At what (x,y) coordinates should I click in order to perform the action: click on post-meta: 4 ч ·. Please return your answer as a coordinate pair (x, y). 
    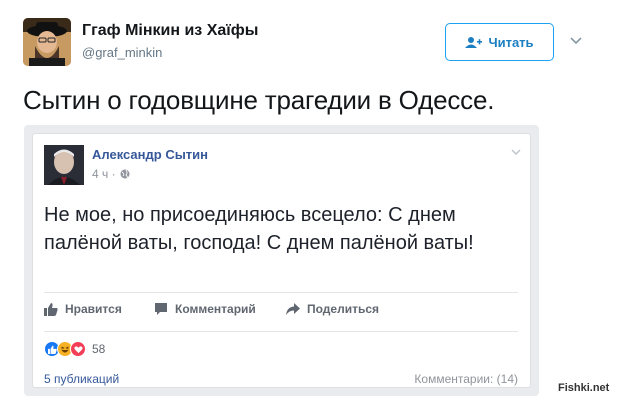
    Looking at the image, I should click on (111, 174).